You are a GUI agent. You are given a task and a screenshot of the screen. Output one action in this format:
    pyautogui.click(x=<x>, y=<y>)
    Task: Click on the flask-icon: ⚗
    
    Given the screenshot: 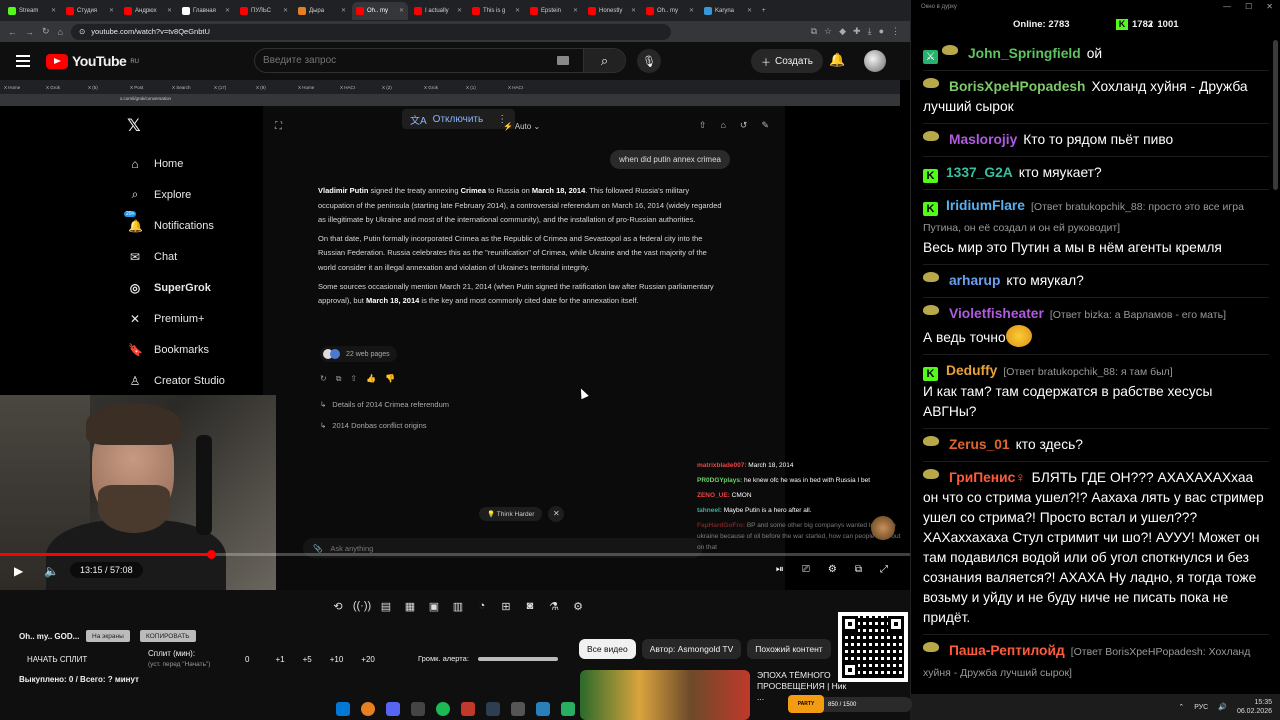 What is the action you would take?
    pyautogui.click(x=554, y=606)
    